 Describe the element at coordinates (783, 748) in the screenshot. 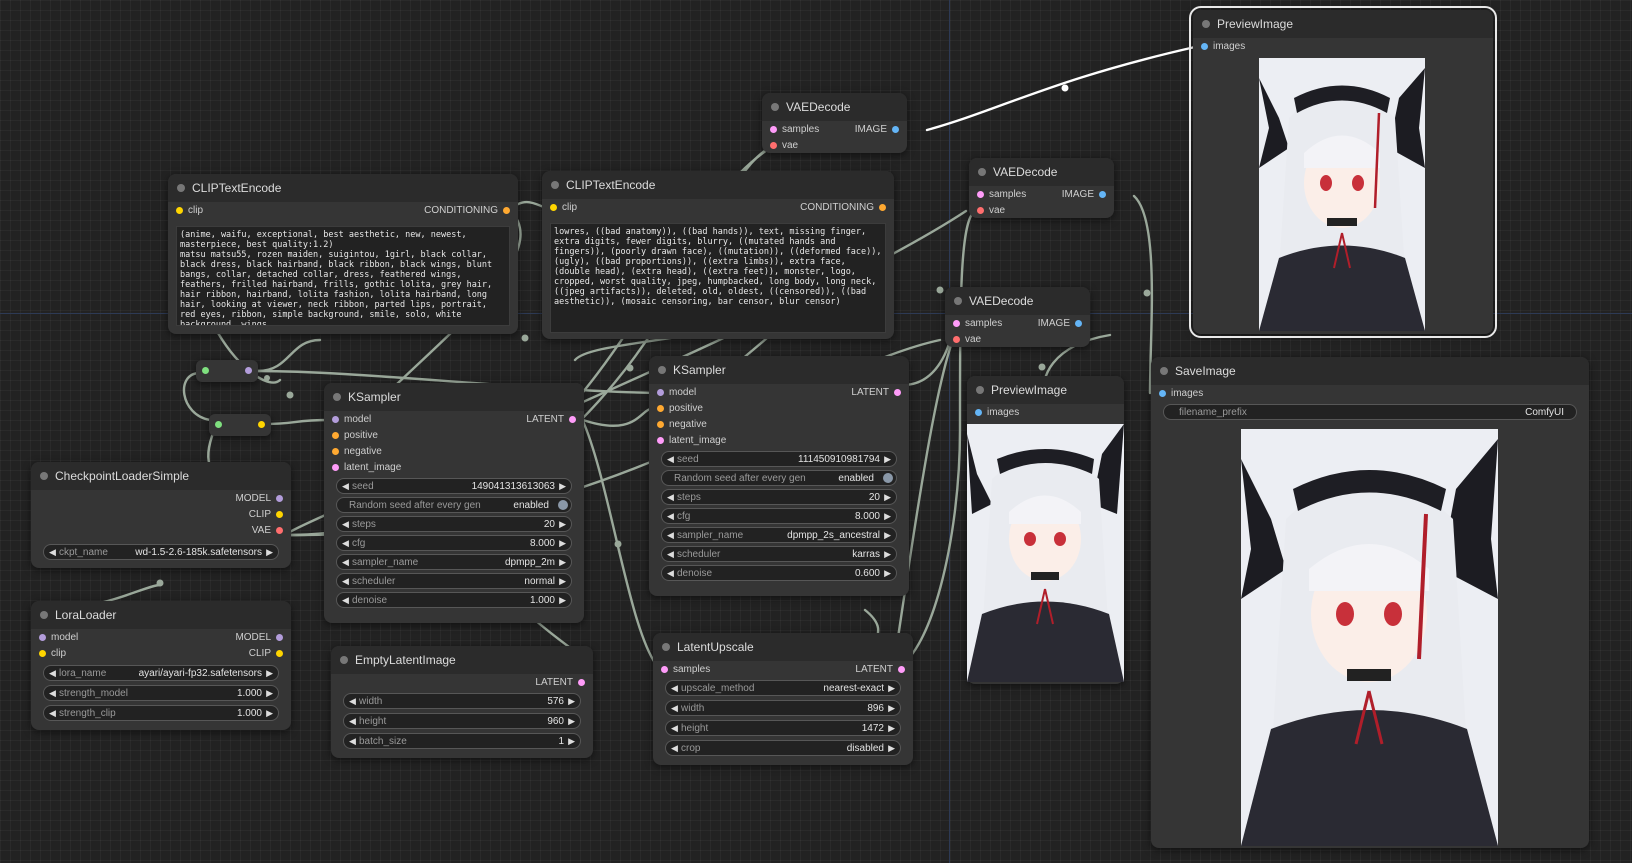

I see `crop-select: ◀ crop disabled ▶` at that location.